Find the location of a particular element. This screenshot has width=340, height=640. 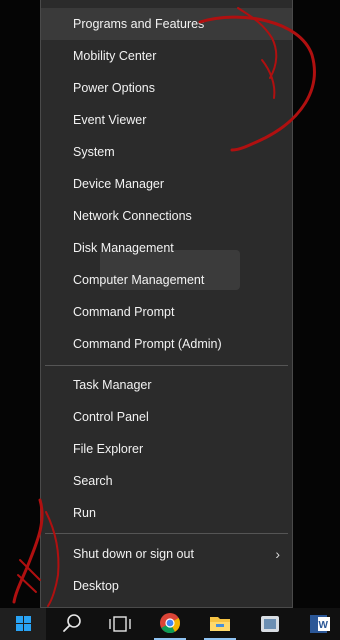

chevron-right-icon: › is located at coordinates (277, 554).